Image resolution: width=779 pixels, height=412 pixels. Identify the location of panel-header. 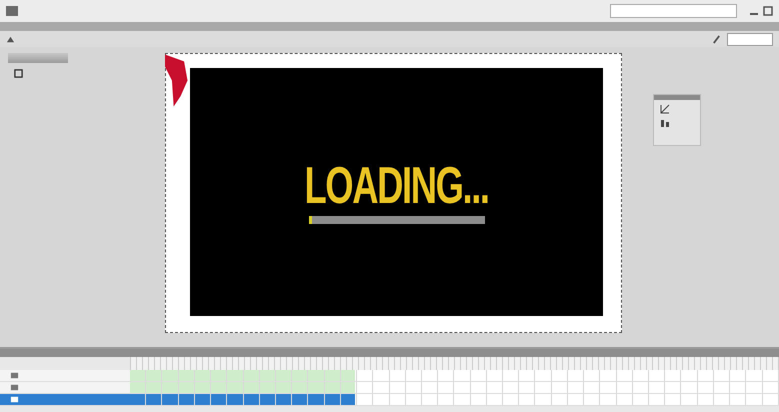
(38, 58).